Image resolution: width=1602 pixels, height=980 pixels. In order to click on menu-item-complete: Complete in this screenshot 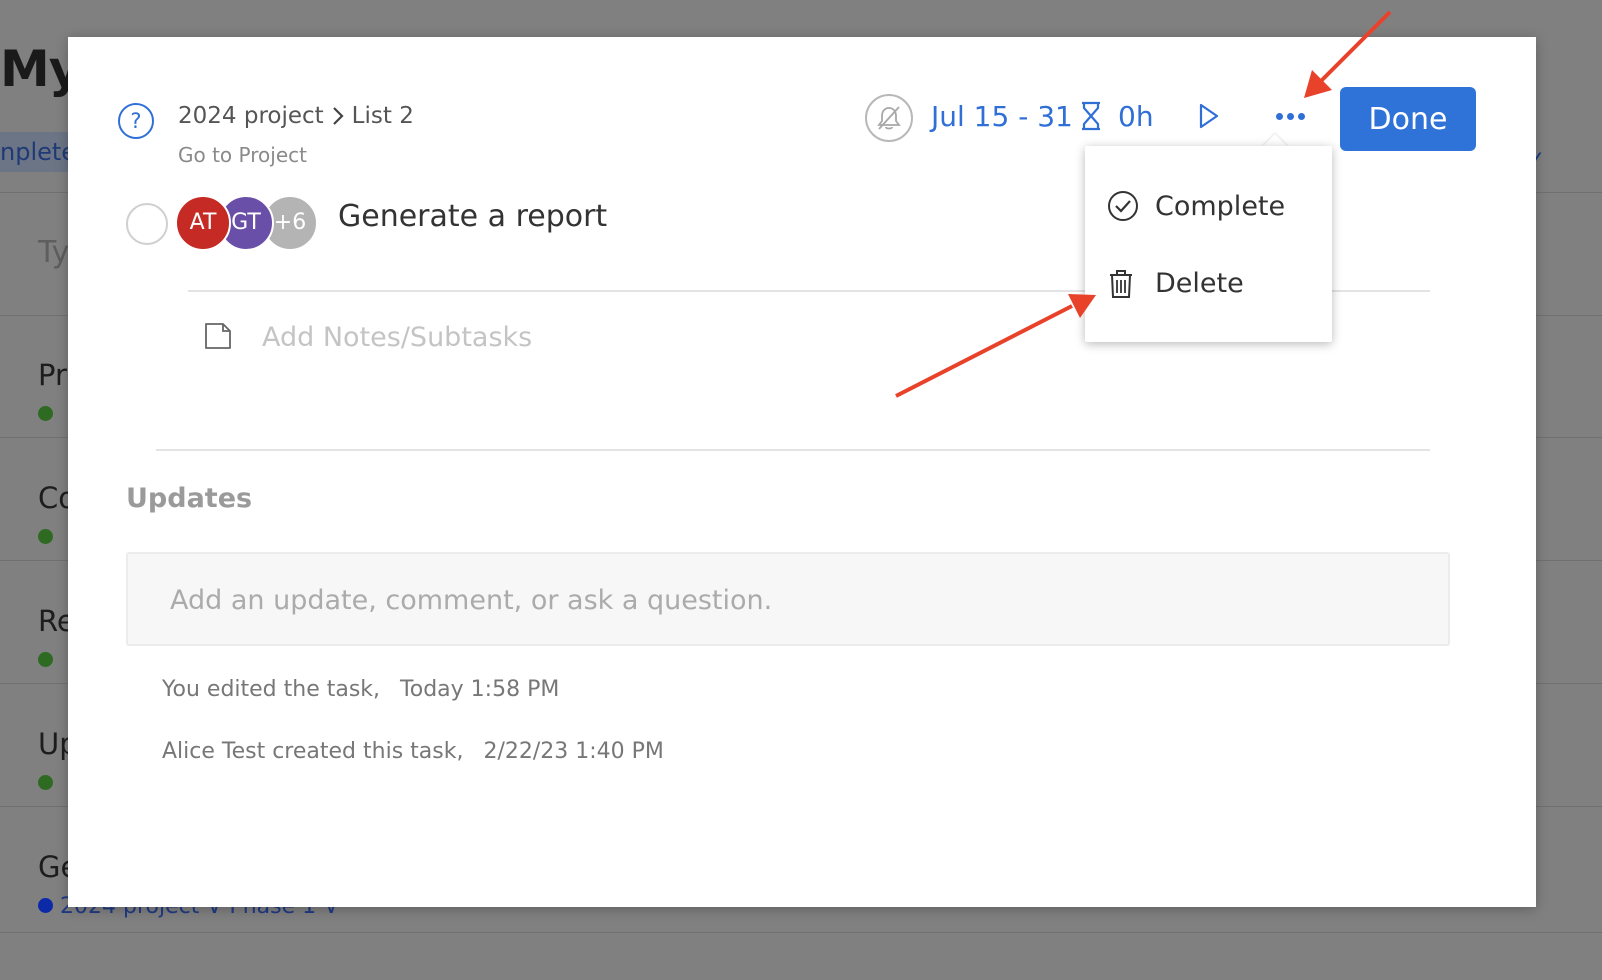, I will do `click(1196, 206)`.